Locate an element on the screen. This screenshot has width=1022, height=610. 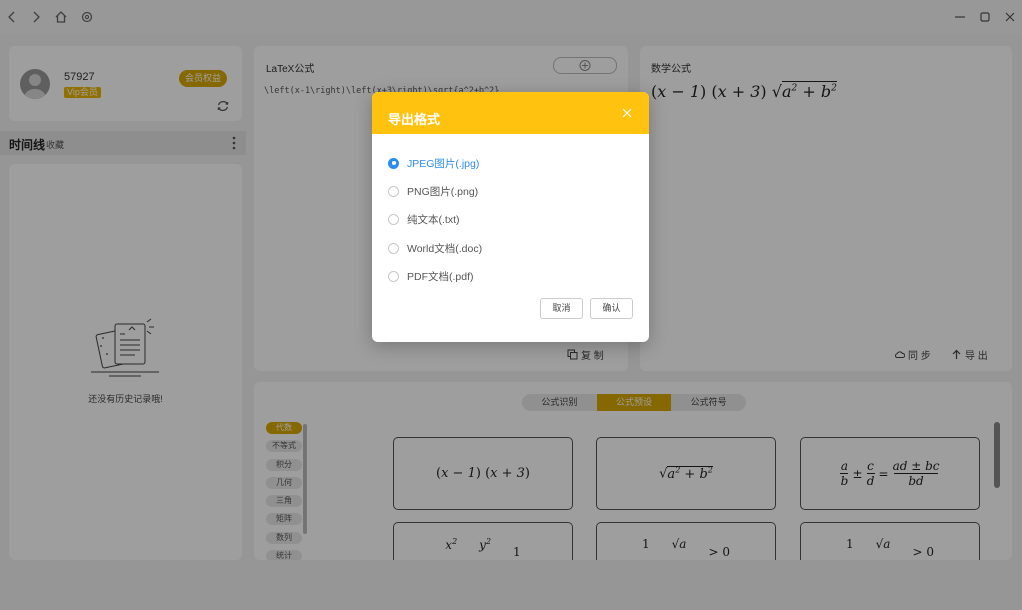
format-option-pdf: PDF文档(.pdf) is located at coordinates (431, 276).